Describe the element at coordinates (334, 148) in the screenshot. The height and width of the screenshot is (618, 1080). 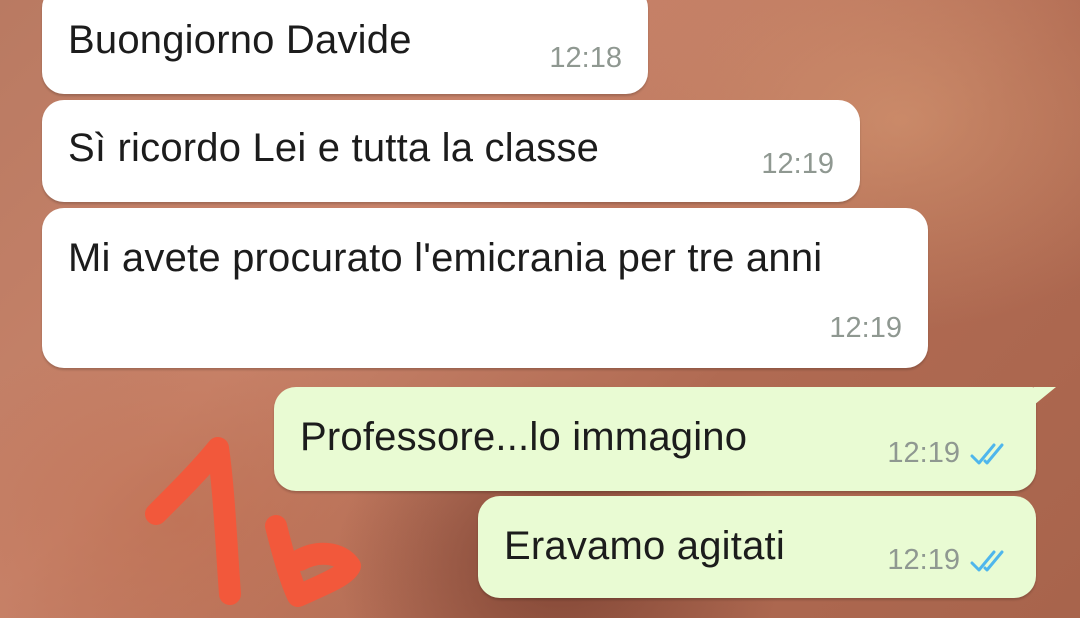
I see `message-text: Sì ricordo Lei e tutta la classe` at that location.